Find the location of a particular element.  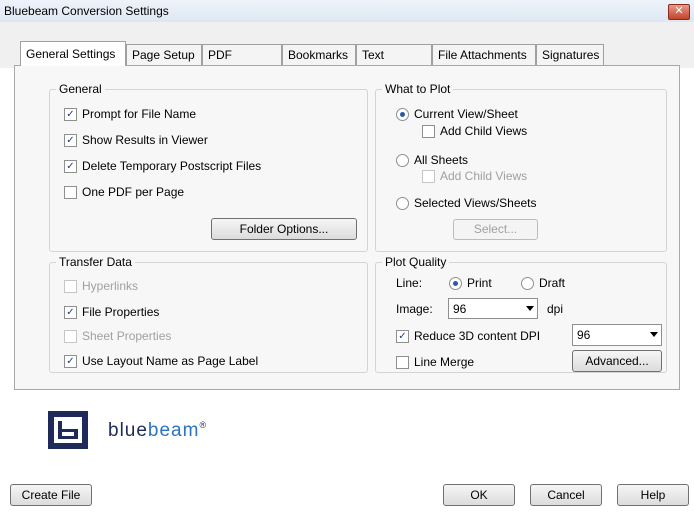

image-label: Image: is located at coordinates (414, 309).